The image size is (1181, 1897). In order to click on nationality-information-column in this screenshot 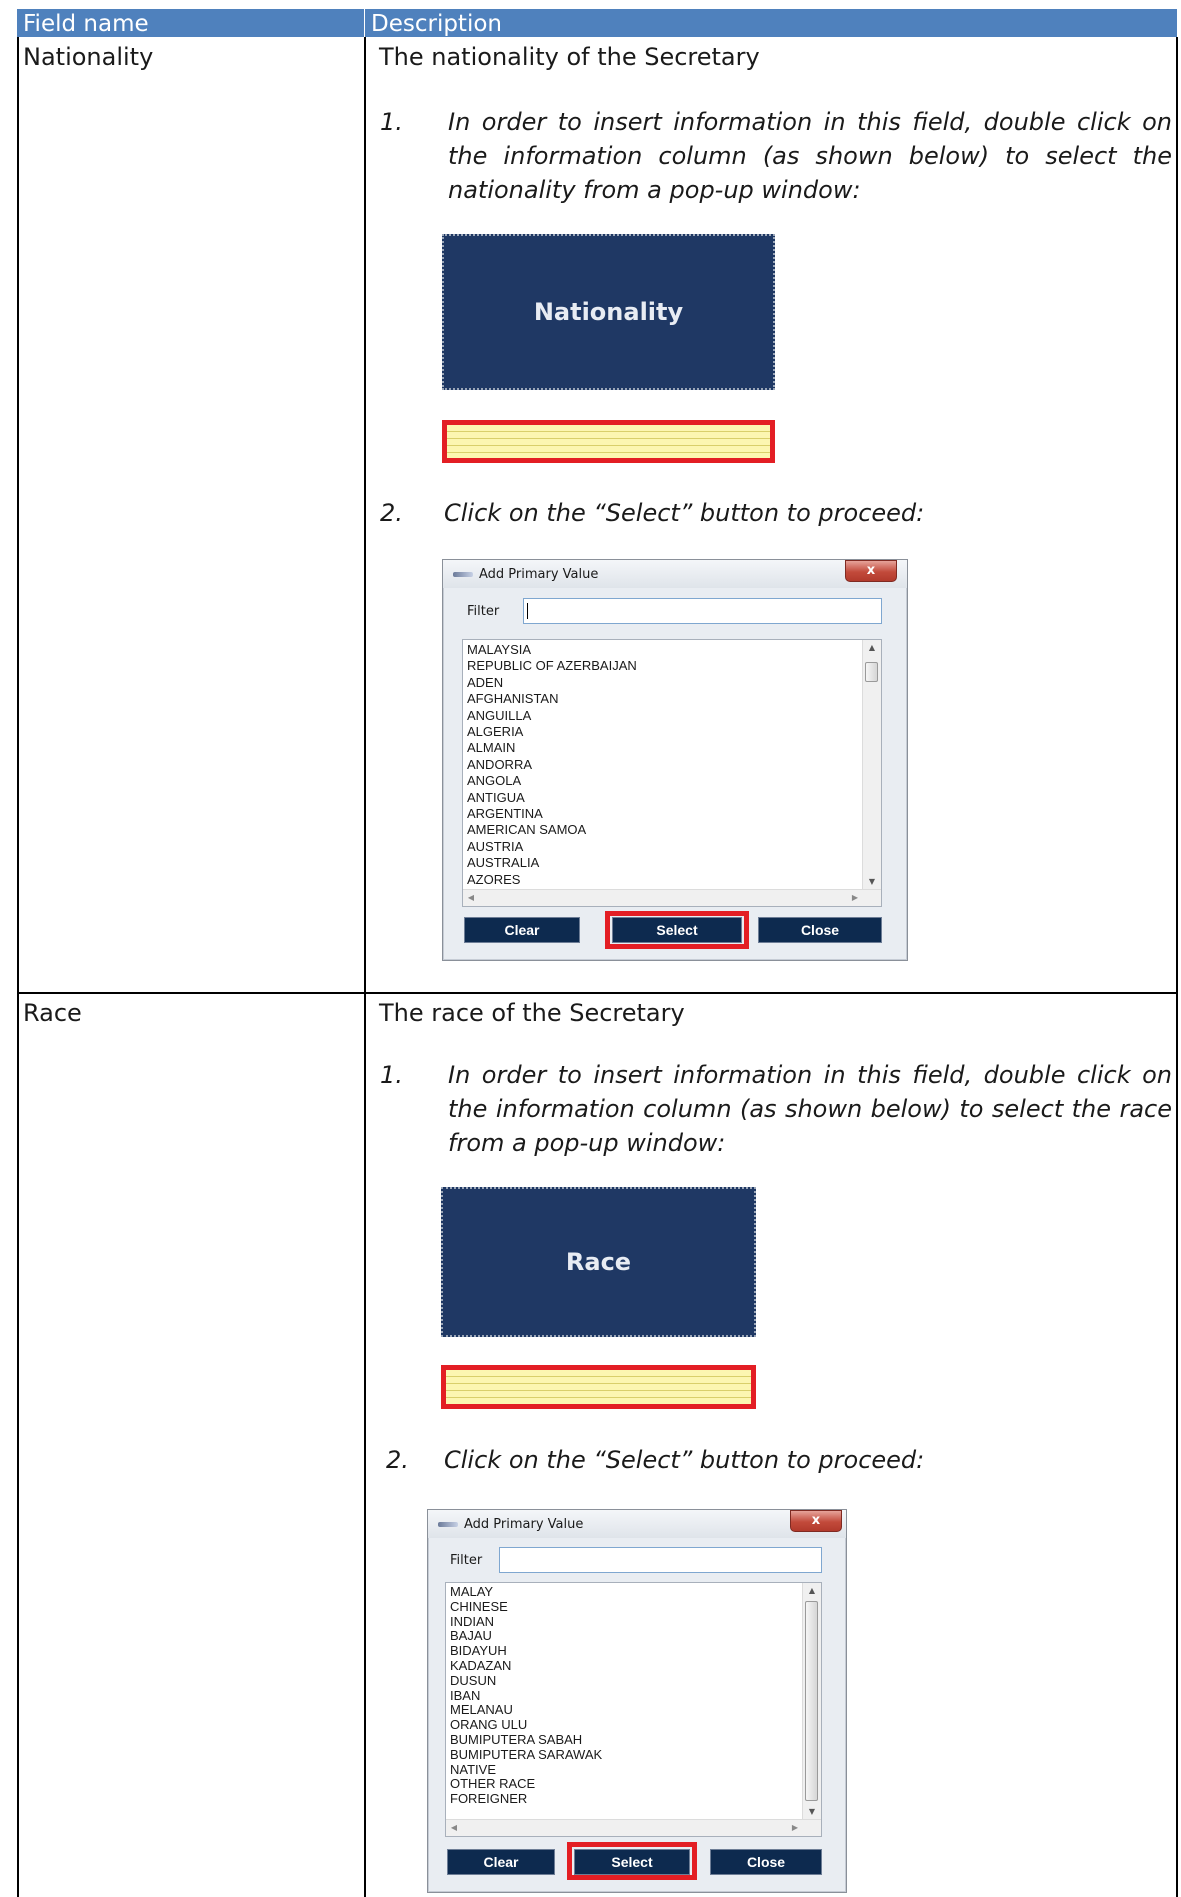, I will do `click(608, 441)`.